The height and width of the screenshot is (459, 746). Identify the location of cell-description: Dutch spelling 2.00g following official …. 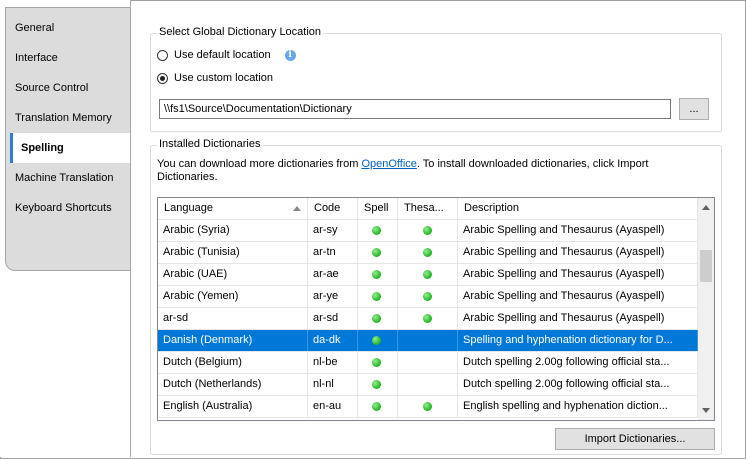
(578, 362).